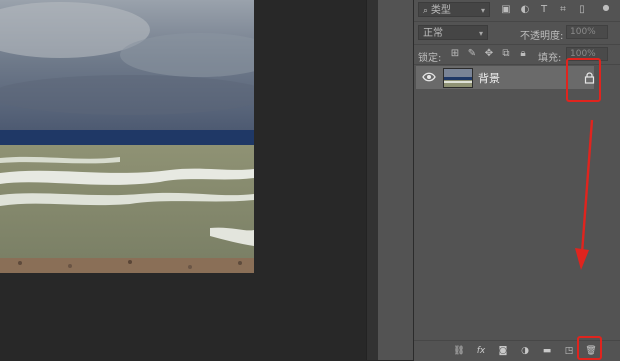 The image size is (620, 361). What do you see at coordinates (433, 33) in the screenshot?
I see `blend-mode-value: 正常` at bounding box center [433, 33].